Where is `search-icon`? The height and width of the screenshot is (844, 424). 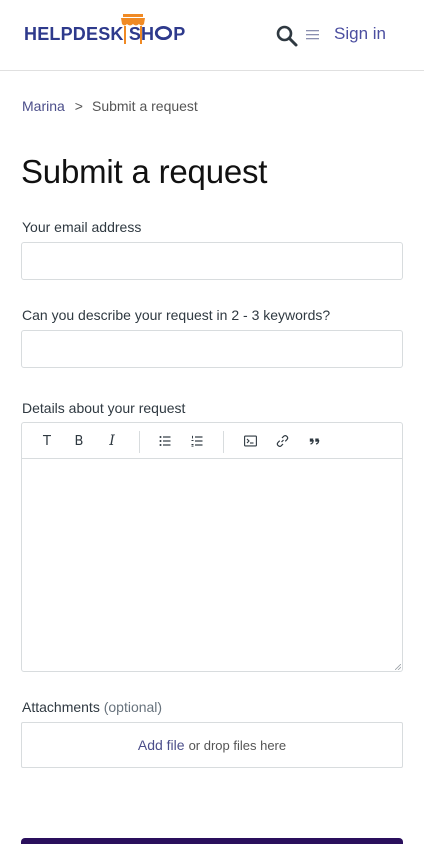 search-icon is located at coordinates (287, 36).